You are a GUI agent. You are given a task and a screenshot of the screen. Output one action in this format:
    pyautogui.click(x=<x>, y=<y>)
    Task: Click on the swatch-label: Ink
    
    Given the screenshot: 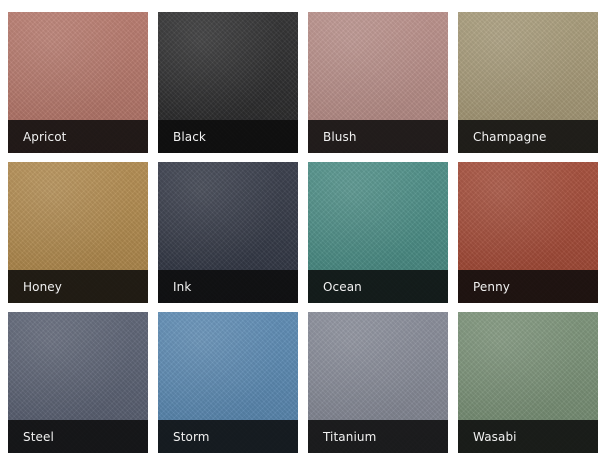 What is the action you would take?
    pyautogui.click(x=182, y=286)
    